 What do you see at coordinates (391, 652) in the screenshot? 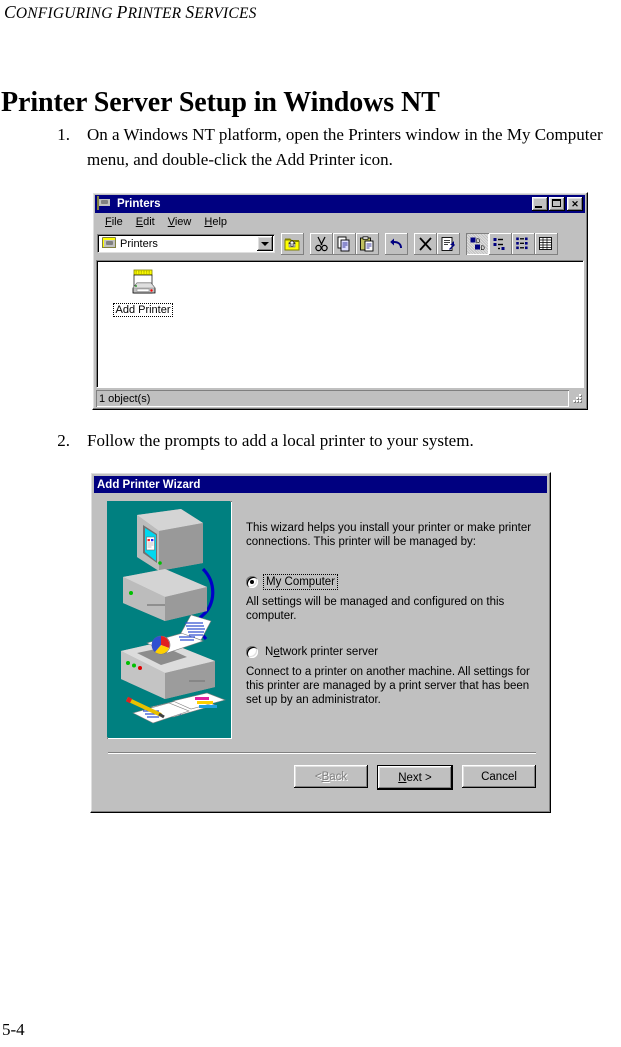
I see `radio-network-printer-server: Network printer server` at bounding box center [391, 652].